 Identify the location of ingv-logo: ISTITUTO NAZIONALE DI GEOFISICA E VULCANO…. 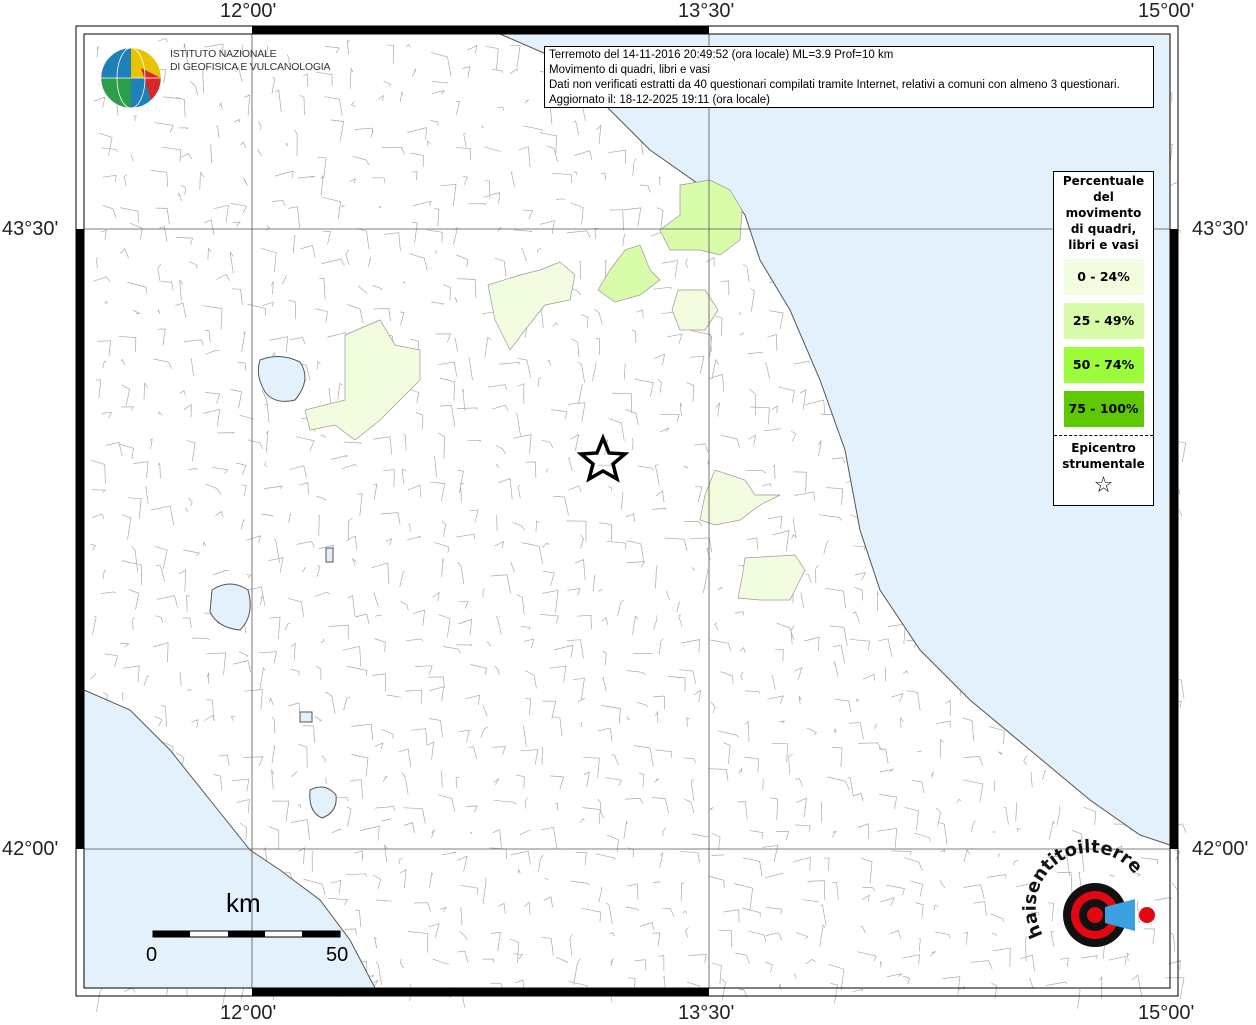
(215, 61).